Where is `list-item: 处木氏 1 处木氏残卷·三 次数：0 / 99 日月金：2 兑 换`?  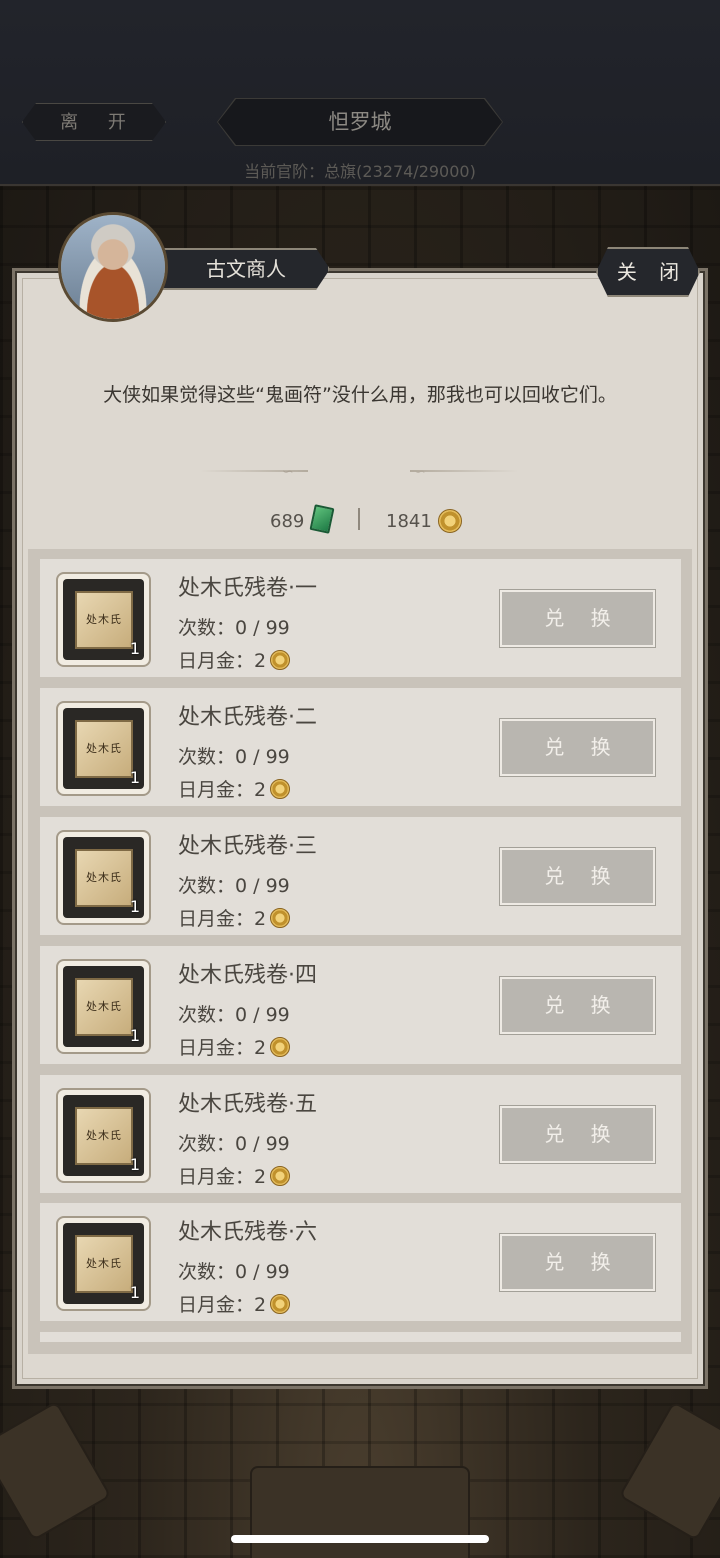 list-item: 处木氏 1 处木氏残卷·三 次数：0 / 99 日月金：2 兑 换 is located at coordinates (360, 876).